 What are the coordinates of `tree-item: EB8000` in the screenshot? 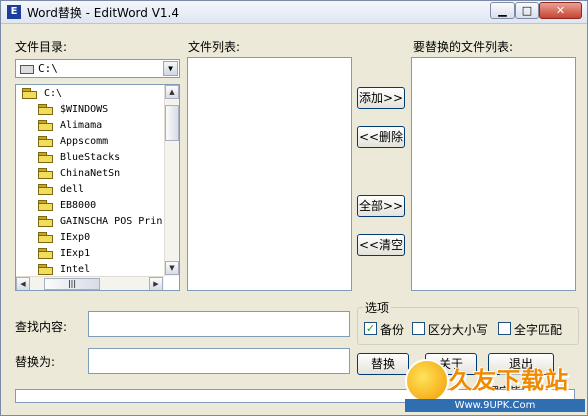 It's located at (67, 207).